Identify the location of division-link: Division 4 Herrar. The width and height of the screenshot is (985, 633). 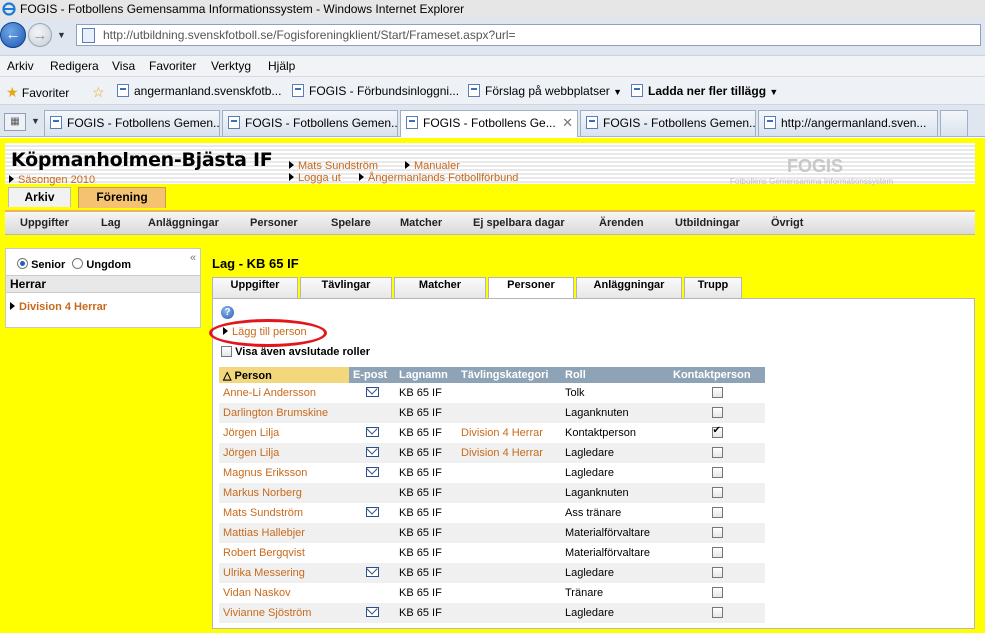
(58, 307).